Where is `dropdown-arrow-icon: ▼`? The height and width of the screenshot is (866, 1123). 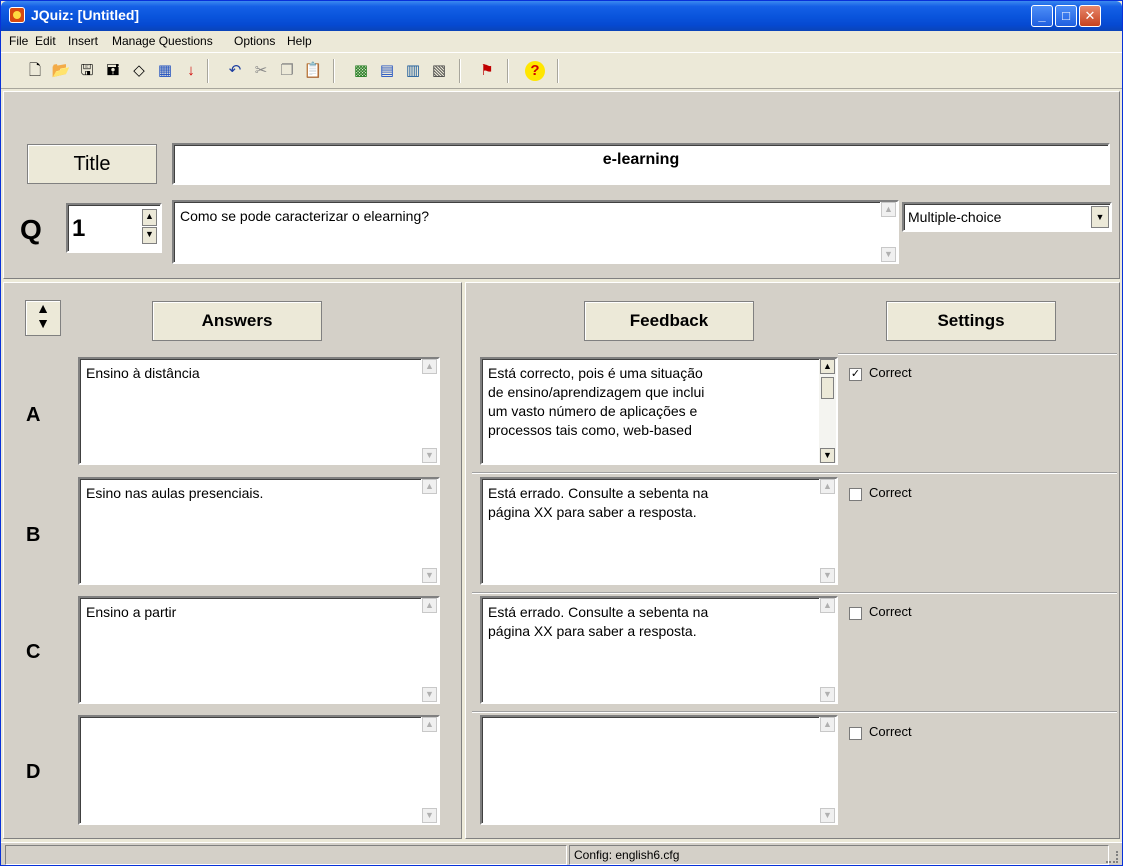 dropdown-arrow-icon: ▼ is located at coordinates (1100, 217).